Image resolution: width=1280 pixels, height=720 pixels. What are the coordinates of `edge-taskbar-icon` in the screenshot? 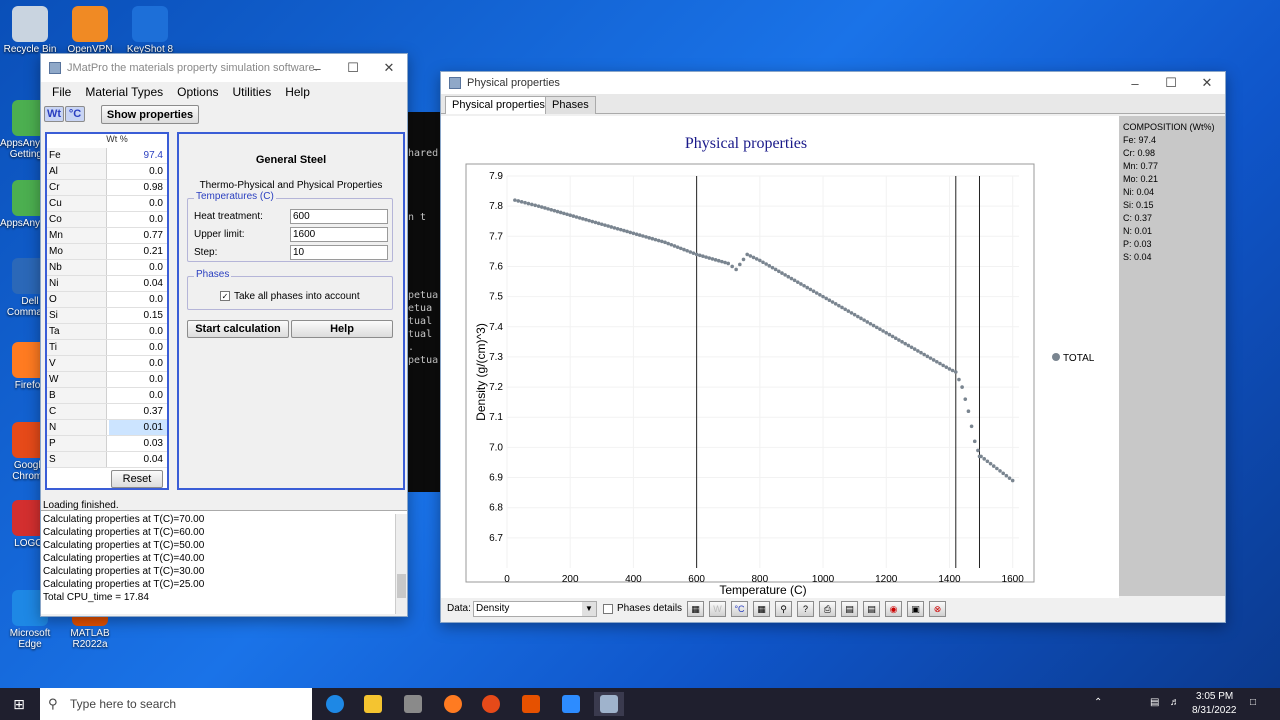 It's located at (335, 704).